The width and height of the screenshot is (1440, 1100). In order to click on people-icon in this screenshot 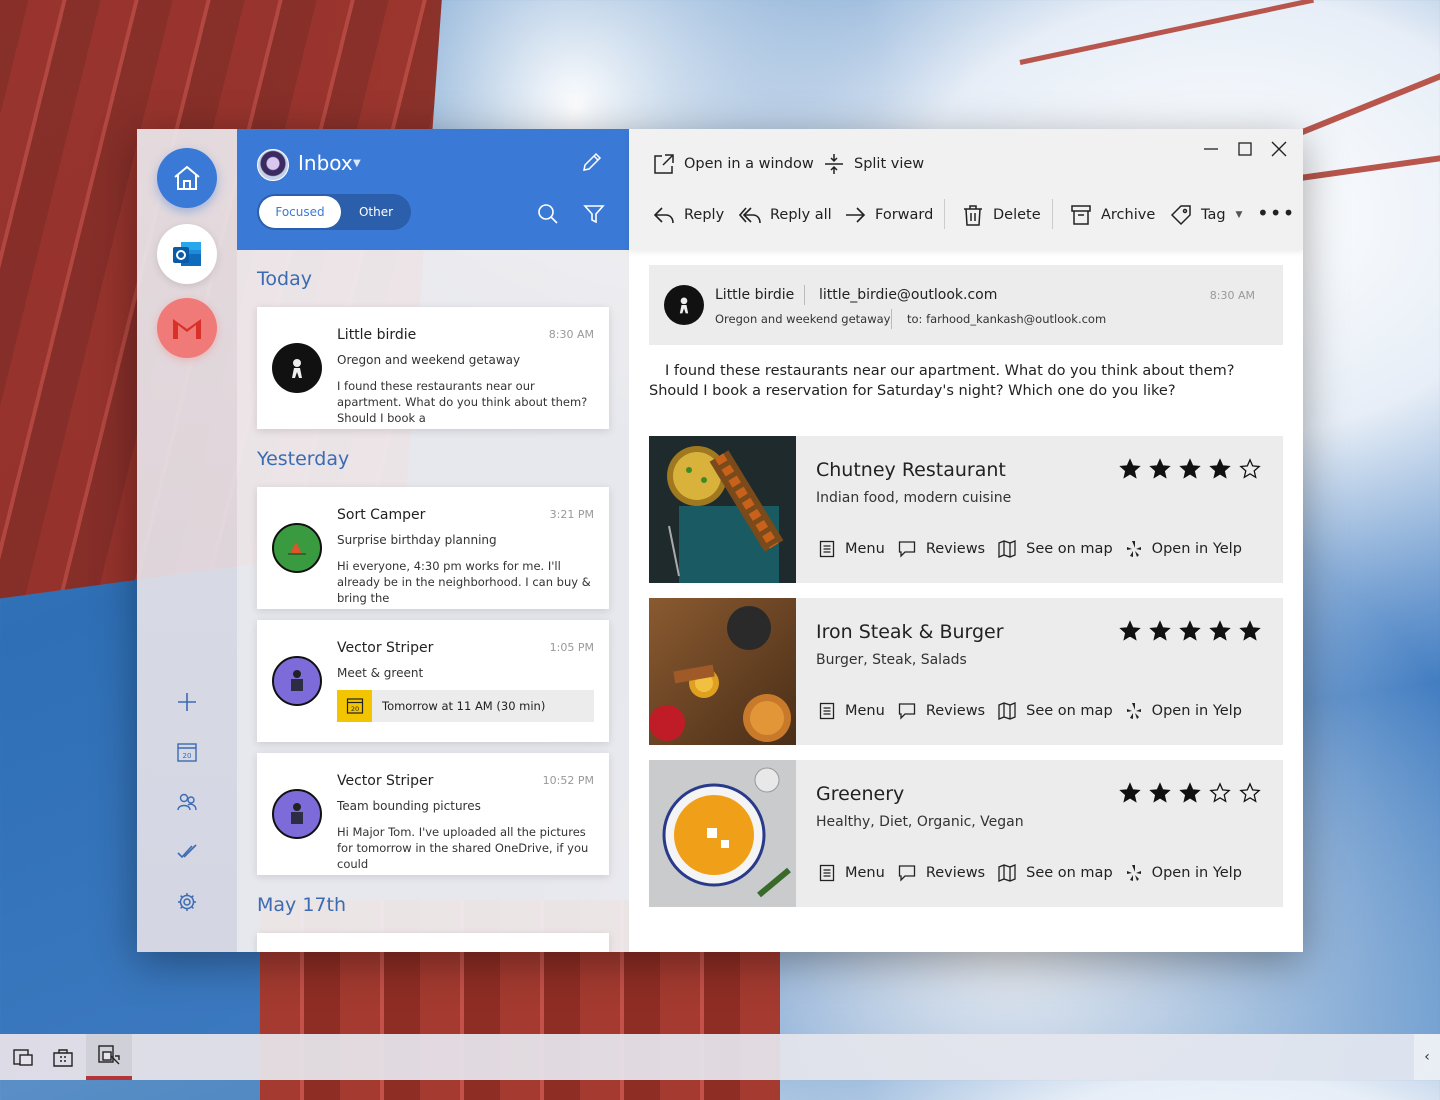, I will do `click(187, 802)`.